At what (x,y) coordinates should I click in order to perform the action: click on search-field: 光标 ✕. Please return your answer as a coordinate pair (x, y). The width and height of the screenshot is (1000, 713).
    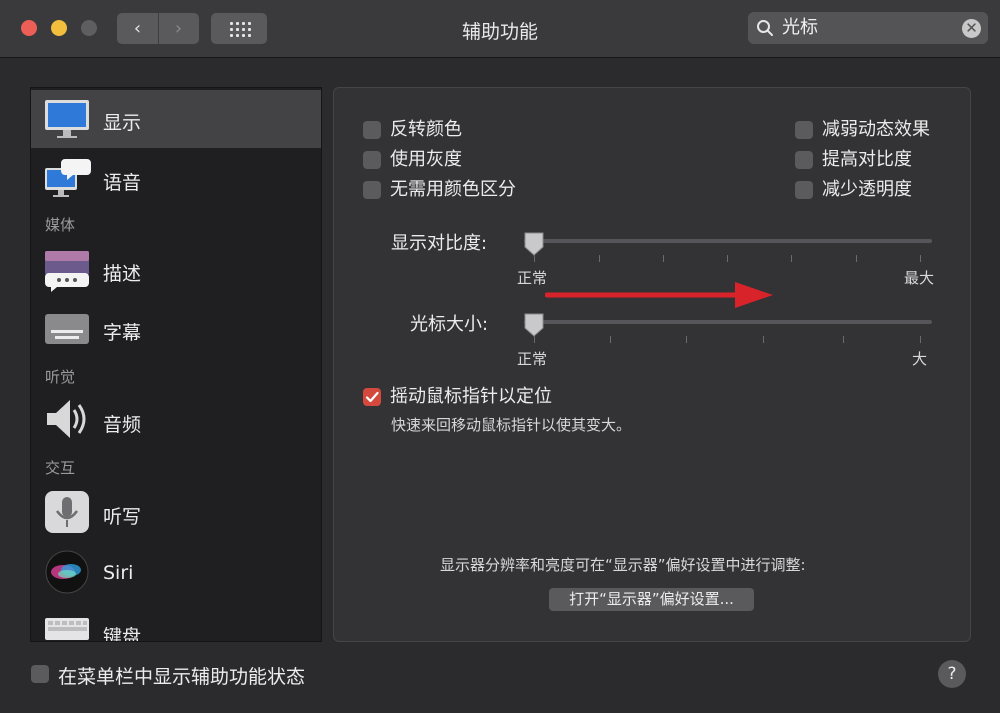
    Looking at the image, I should click on (868, 28).